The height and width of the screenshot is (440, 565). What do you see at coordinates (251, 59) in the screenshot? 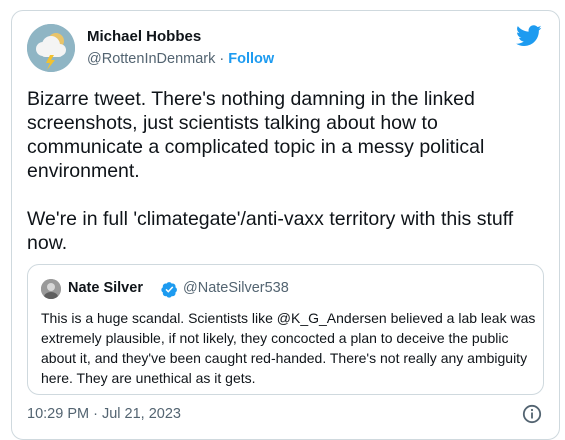
I see `follow-button: Follow` at bounding box center [251, 59].